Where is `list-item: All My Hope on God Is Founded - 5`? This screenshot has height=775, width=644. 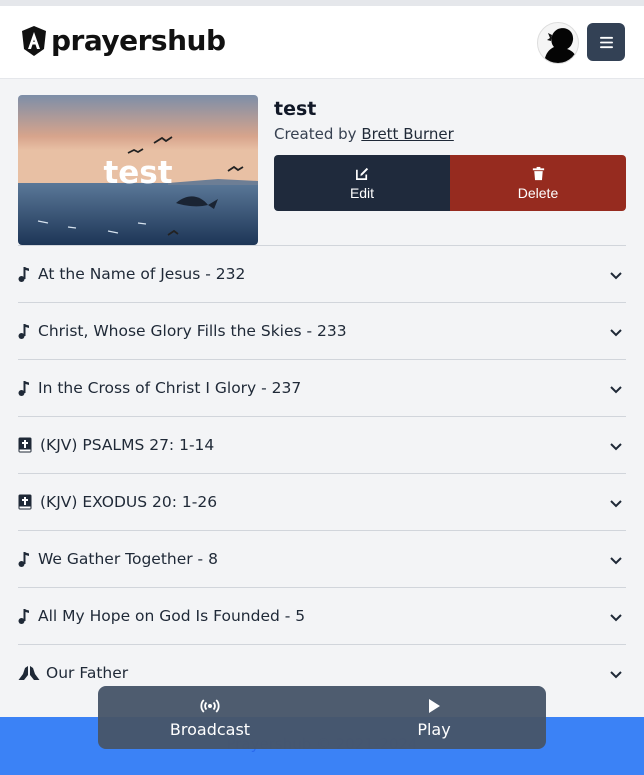 list-item: All My Hope on God Is Founded - 5 is located at coordinates (322, 615).